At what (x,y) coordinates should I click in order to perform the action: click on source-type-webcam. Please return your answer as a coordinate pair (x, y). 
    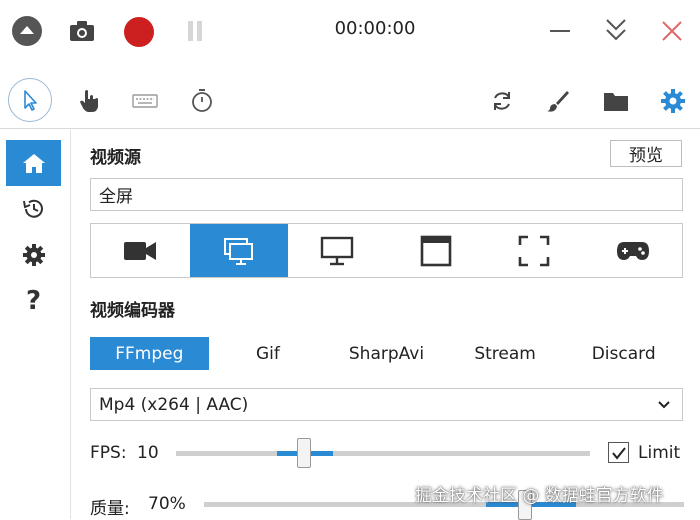
    Looking at the image, I should click on (140, 250).